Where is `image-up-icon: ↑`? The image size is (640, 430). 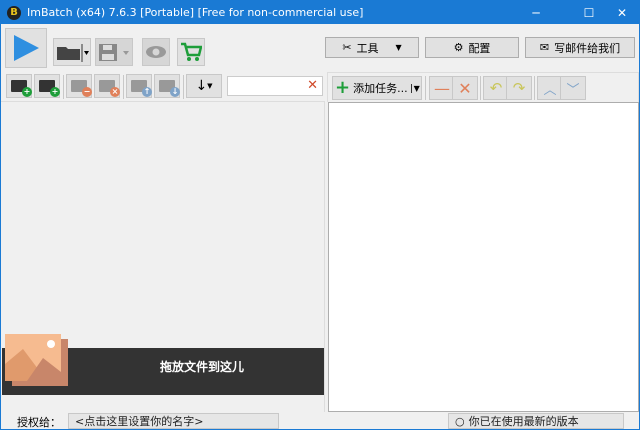
image-up-icon: ↑ is located at coordinates (141, 88).